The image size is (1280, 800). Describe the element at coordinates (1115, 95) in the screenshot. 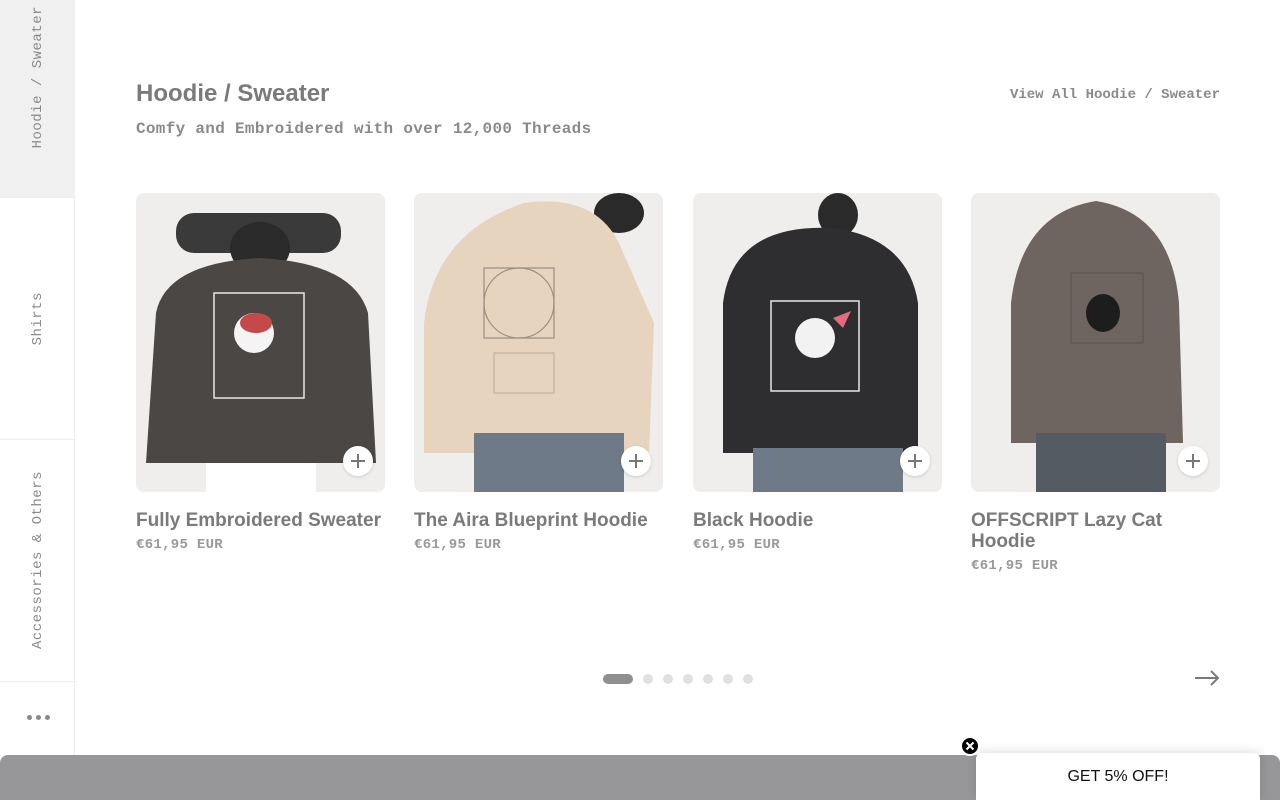

I see `view-all-link: View All Hoodie / Sweater` at that location.